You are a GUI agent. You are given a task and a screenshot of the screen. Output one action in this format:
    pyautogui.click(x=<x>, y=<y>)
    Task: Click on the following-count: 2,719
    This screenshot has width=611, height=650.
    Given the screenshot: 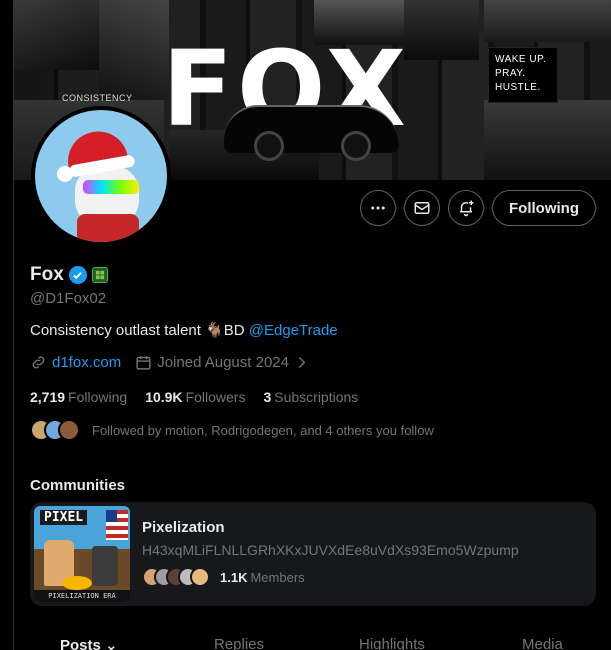 What is the action you would take?
    pyautogui.click(x=48, y=397)
    